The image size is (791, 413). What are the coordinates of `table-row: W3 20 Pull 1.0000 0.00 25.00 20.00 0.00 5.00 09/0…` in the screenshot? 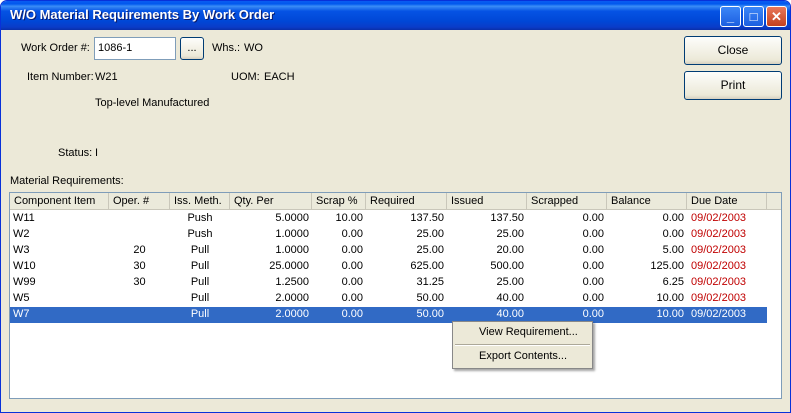 It's located at (388, 251).